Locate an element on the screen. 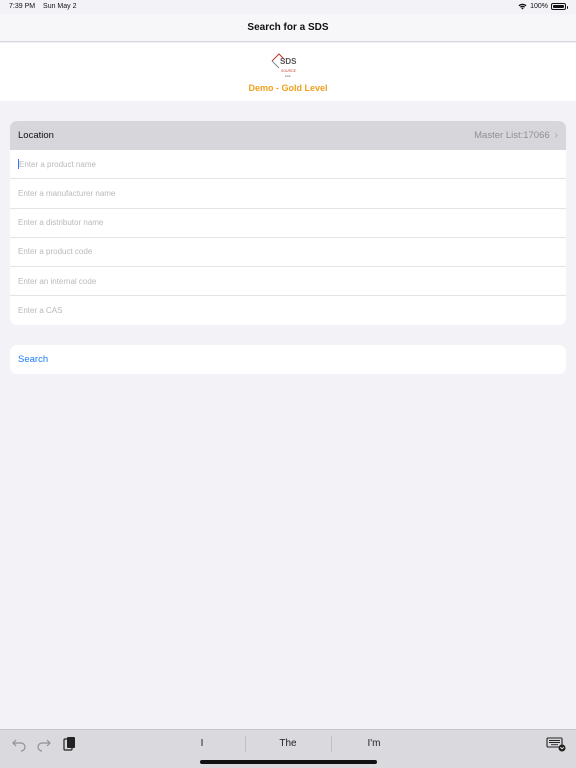 The height and width of the screenshot is (768, 576). status-date: Sun May 2 is located at coordinates (60, 6).